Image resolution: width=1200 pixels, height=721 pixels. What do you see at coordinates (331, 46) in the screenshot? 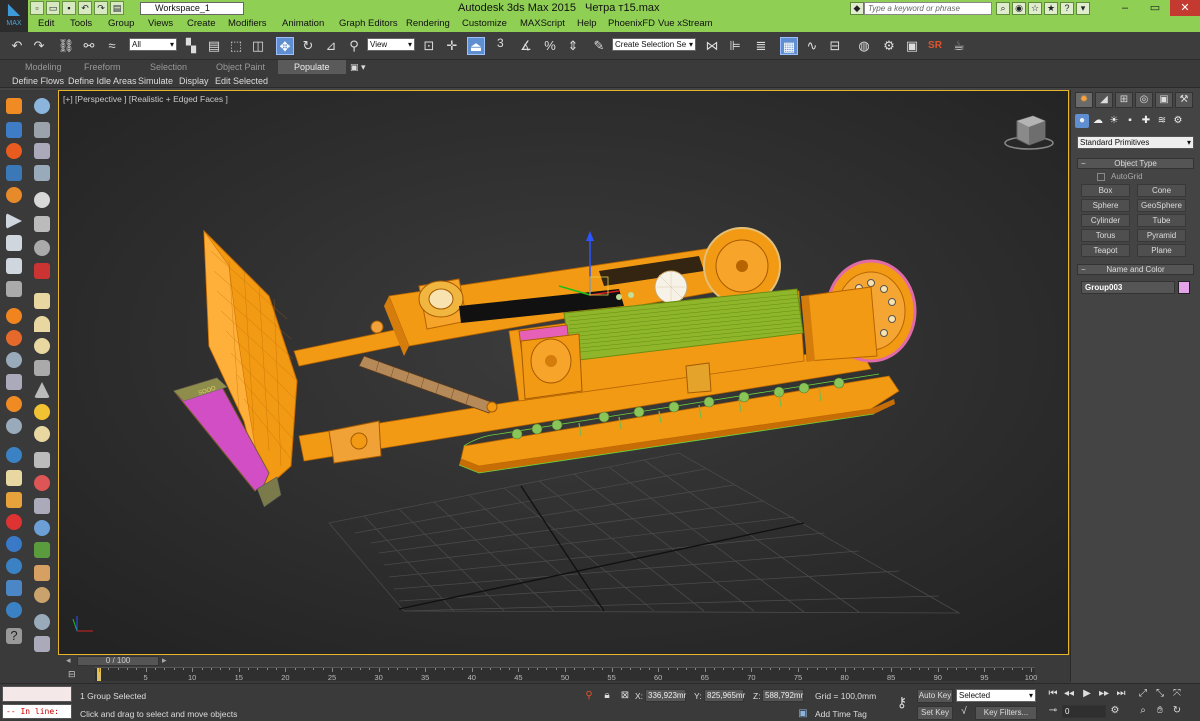
I see `select-and-scale-icon: ⊿` at bounding box center [331, 46].